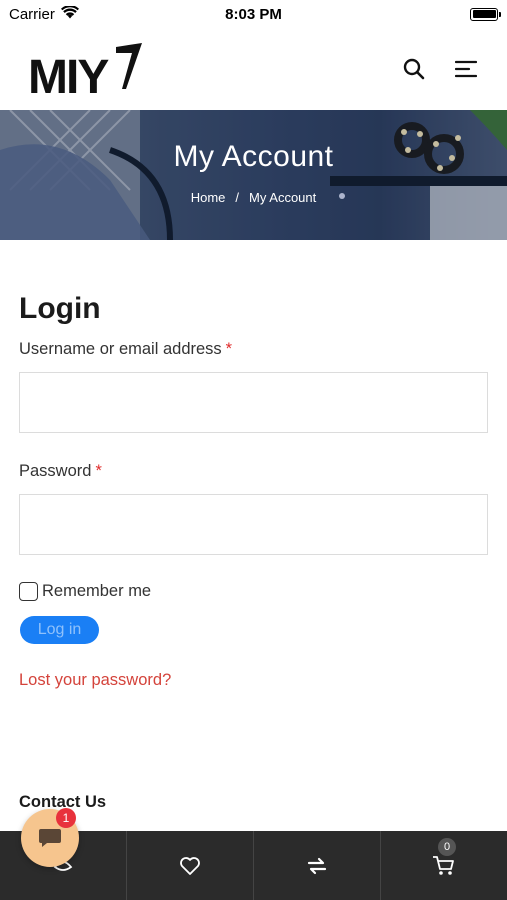 The image size is (507, 900). I want to click on svg-text: MIY, so click(68, 75).